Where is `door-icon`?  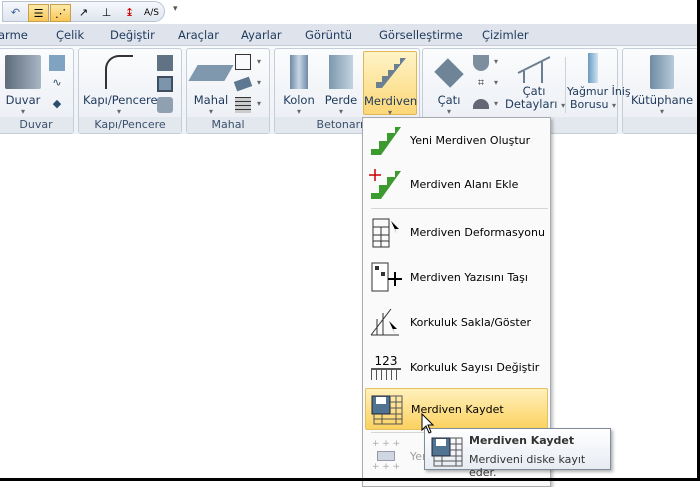 door-icon is located at coordinates (119, 72).